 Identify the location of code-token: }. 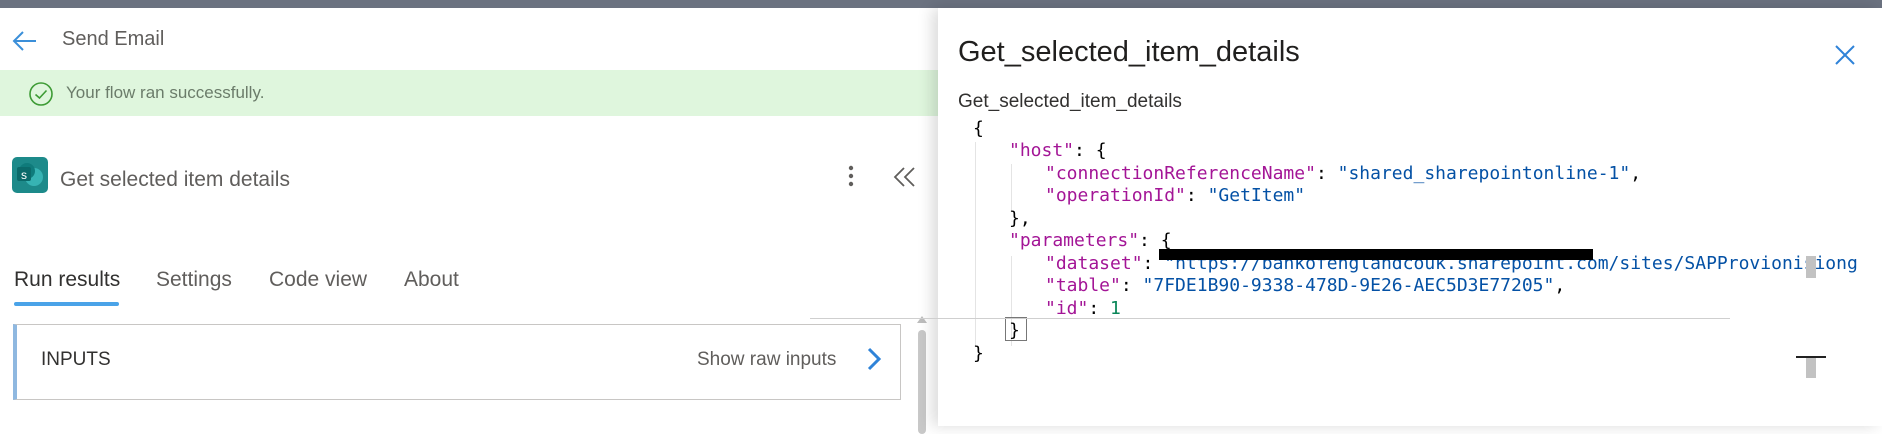
(978, 353).